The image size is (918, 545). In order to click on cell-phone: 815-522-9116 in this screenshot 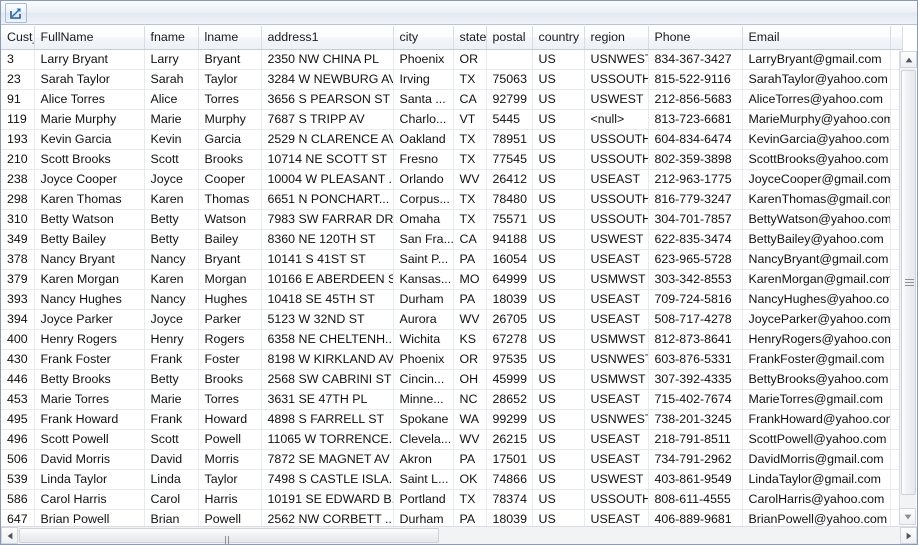, I will do `click(695, 79)`.